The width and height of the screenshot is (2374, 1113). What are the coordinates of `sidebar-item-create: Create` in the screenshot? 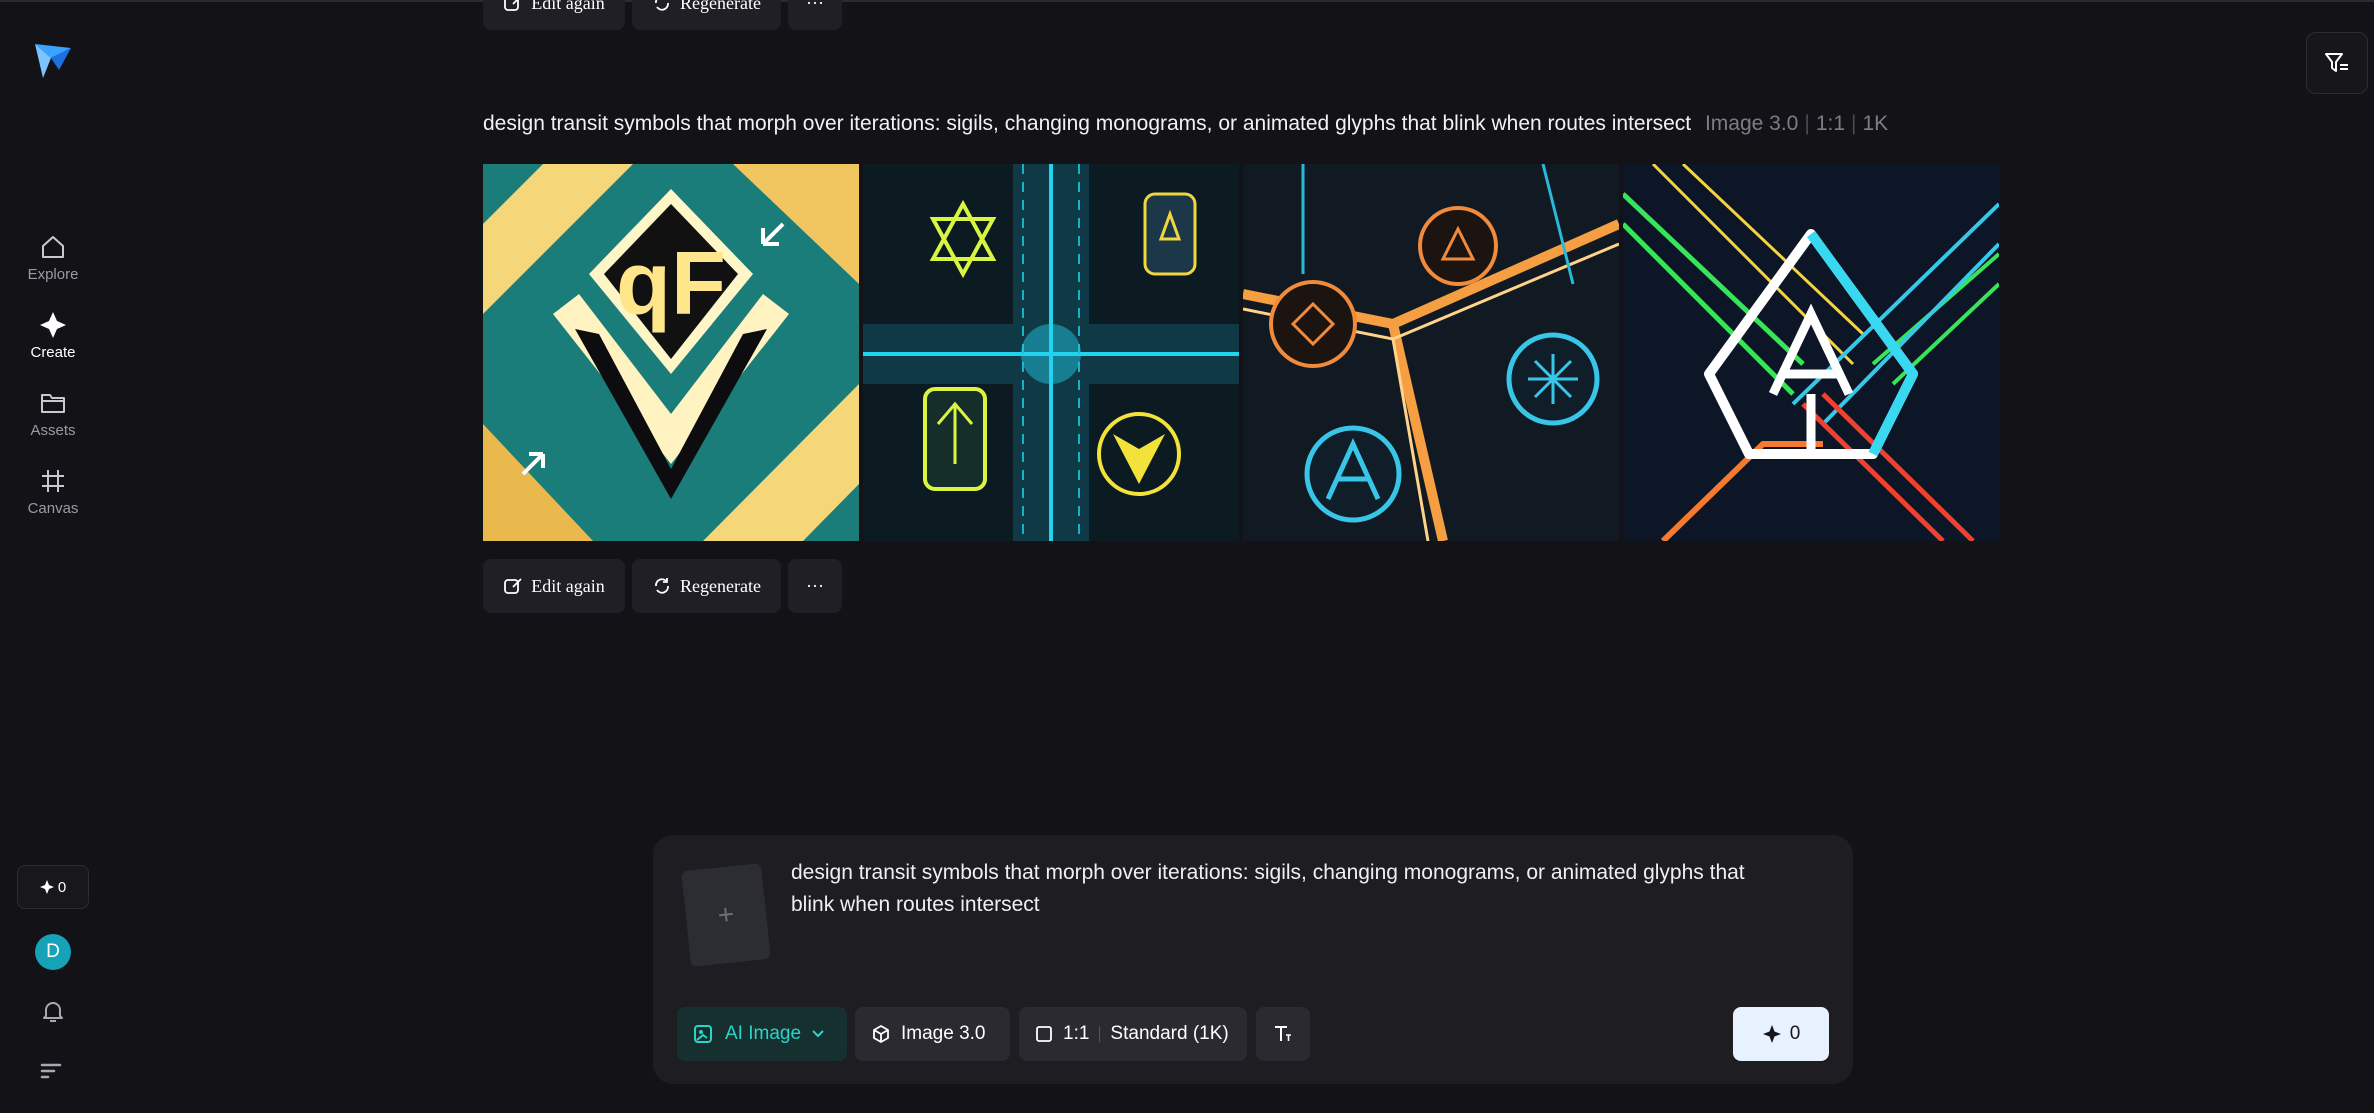 It's located at (53, 335).